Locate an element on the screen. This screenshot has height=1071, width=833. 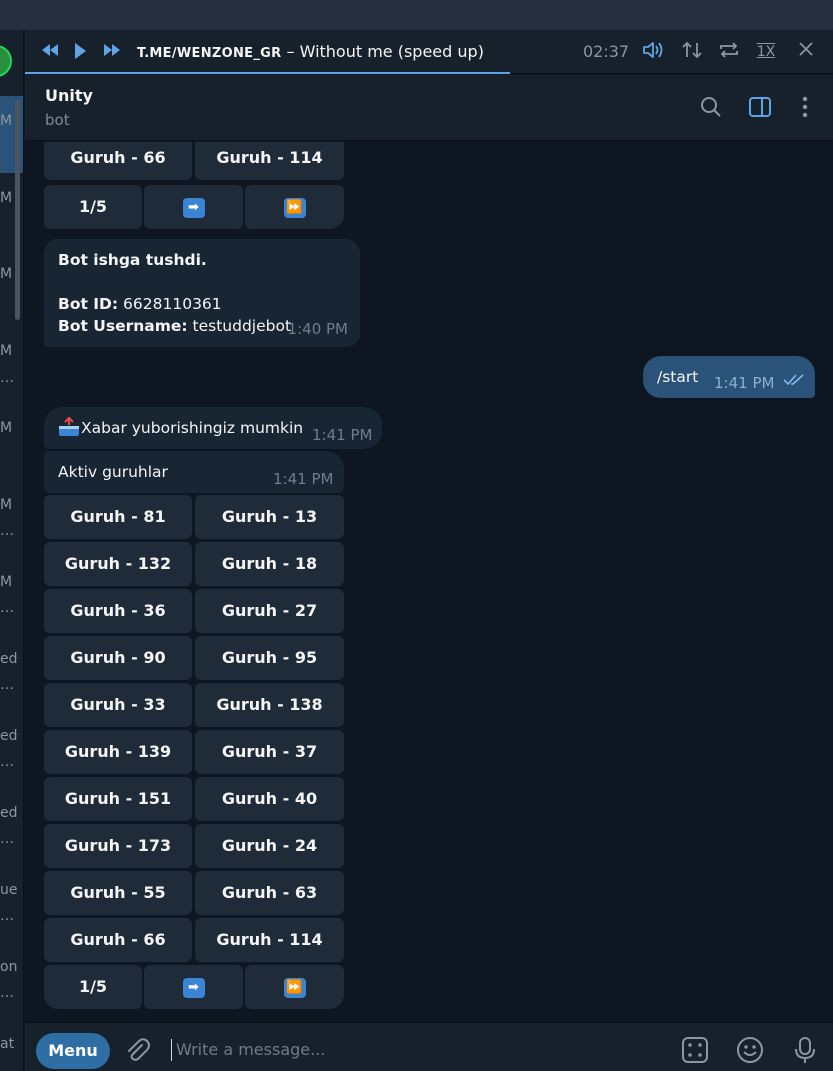
keyboard-button: Guruh - 55 is located at coordinates (118, 893).